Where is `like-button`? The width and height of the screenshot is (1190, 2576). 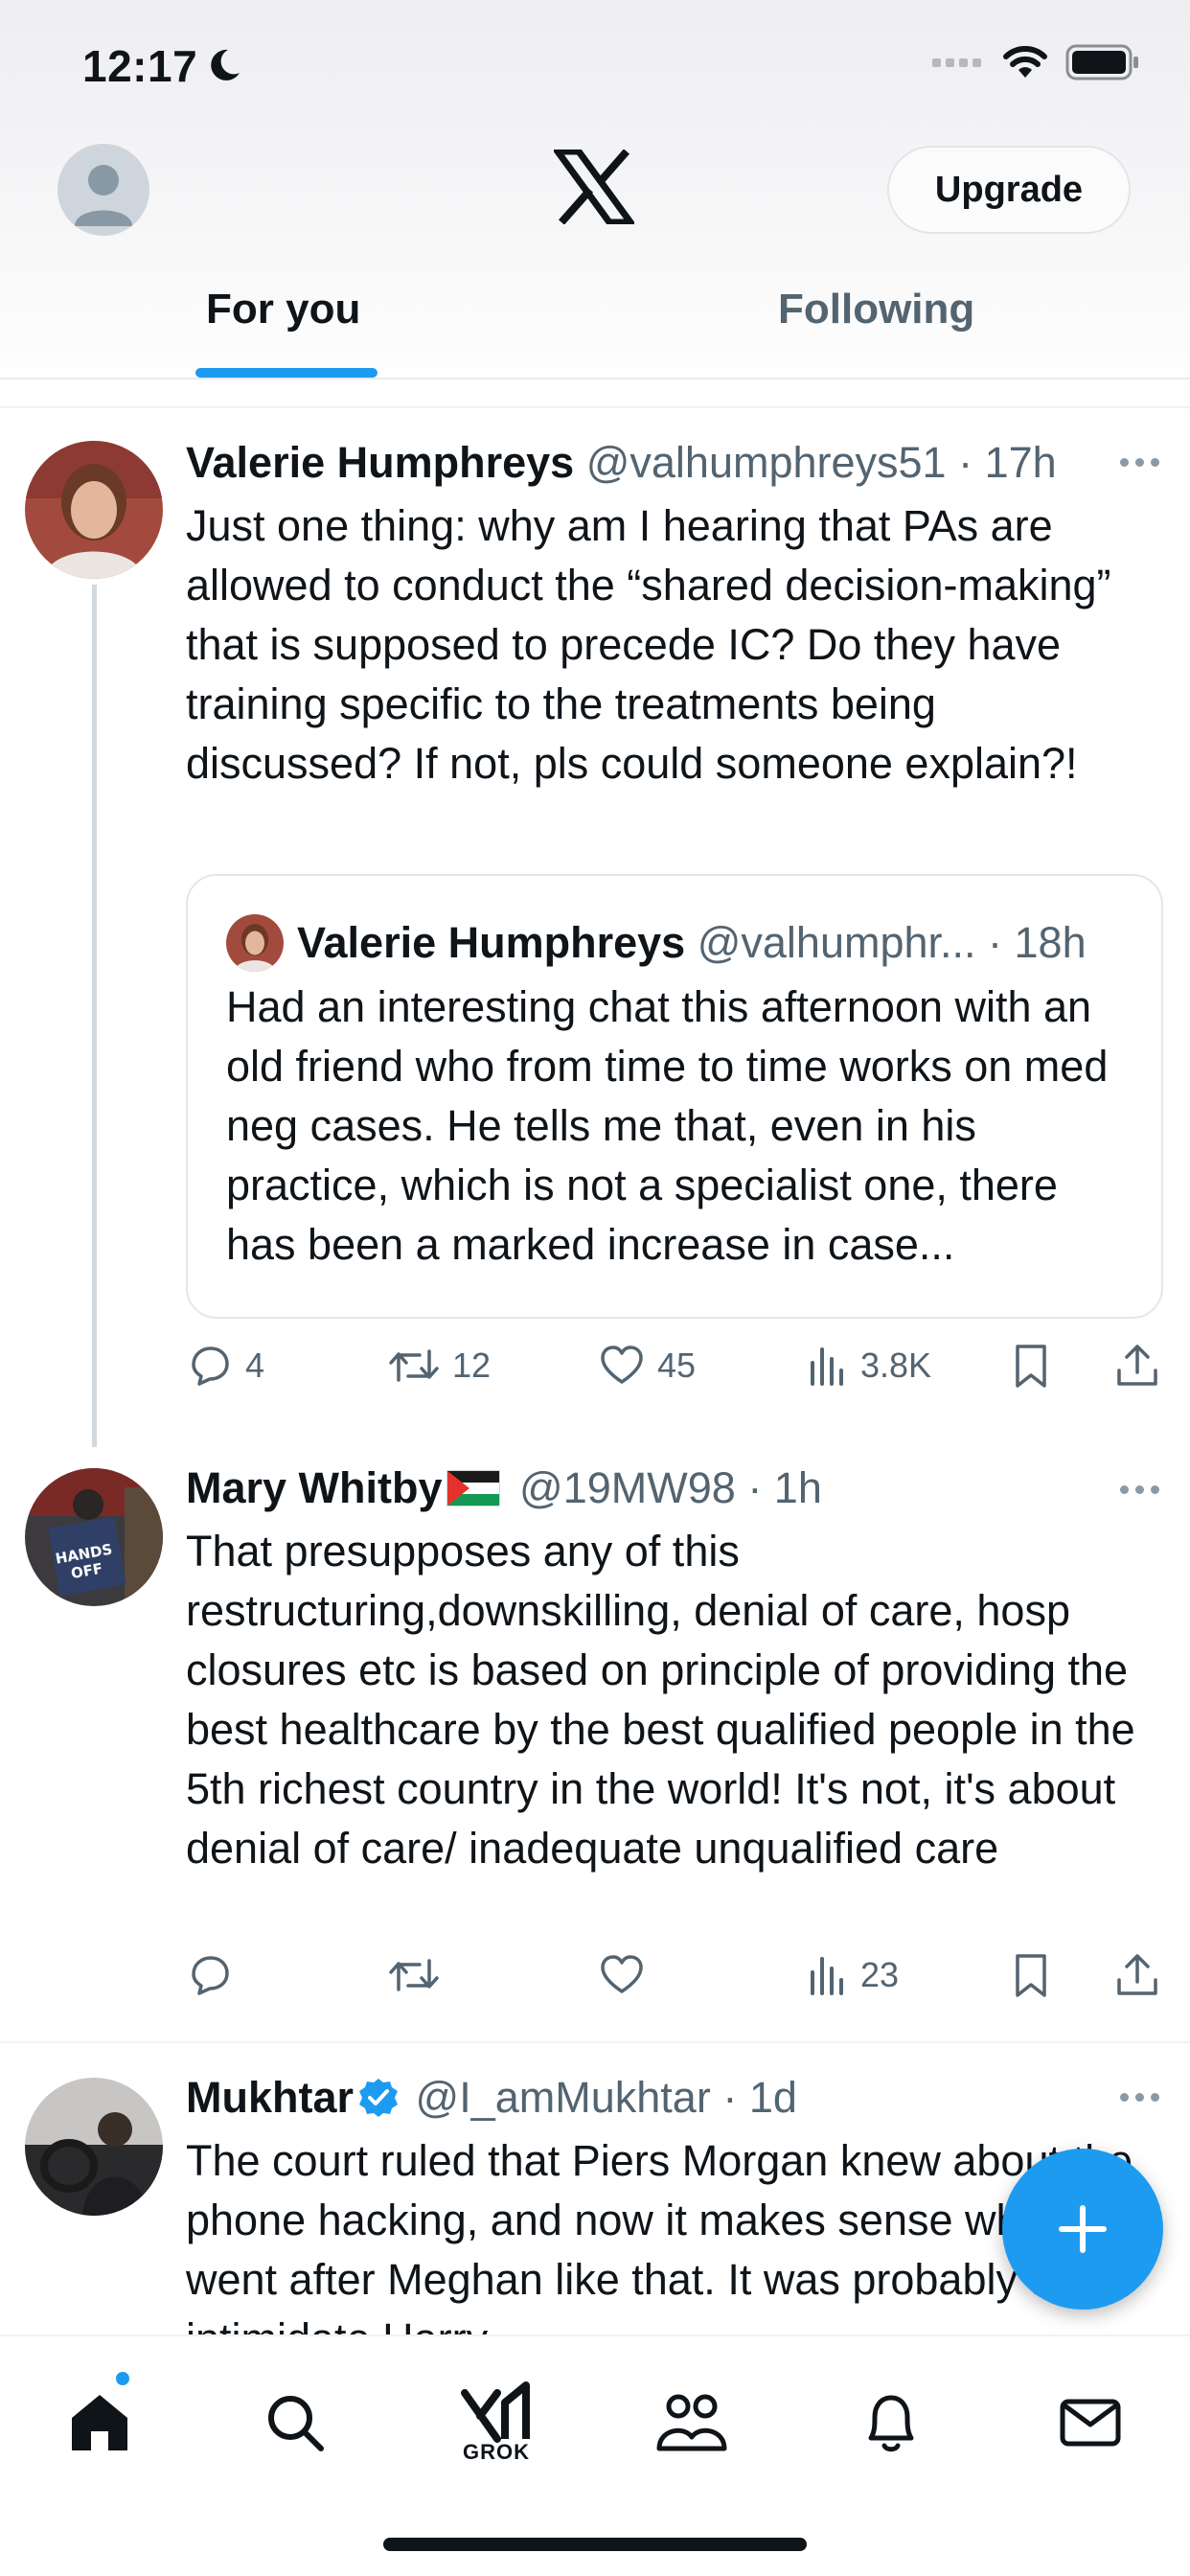
like-button is located at coordinates (627, 1975).